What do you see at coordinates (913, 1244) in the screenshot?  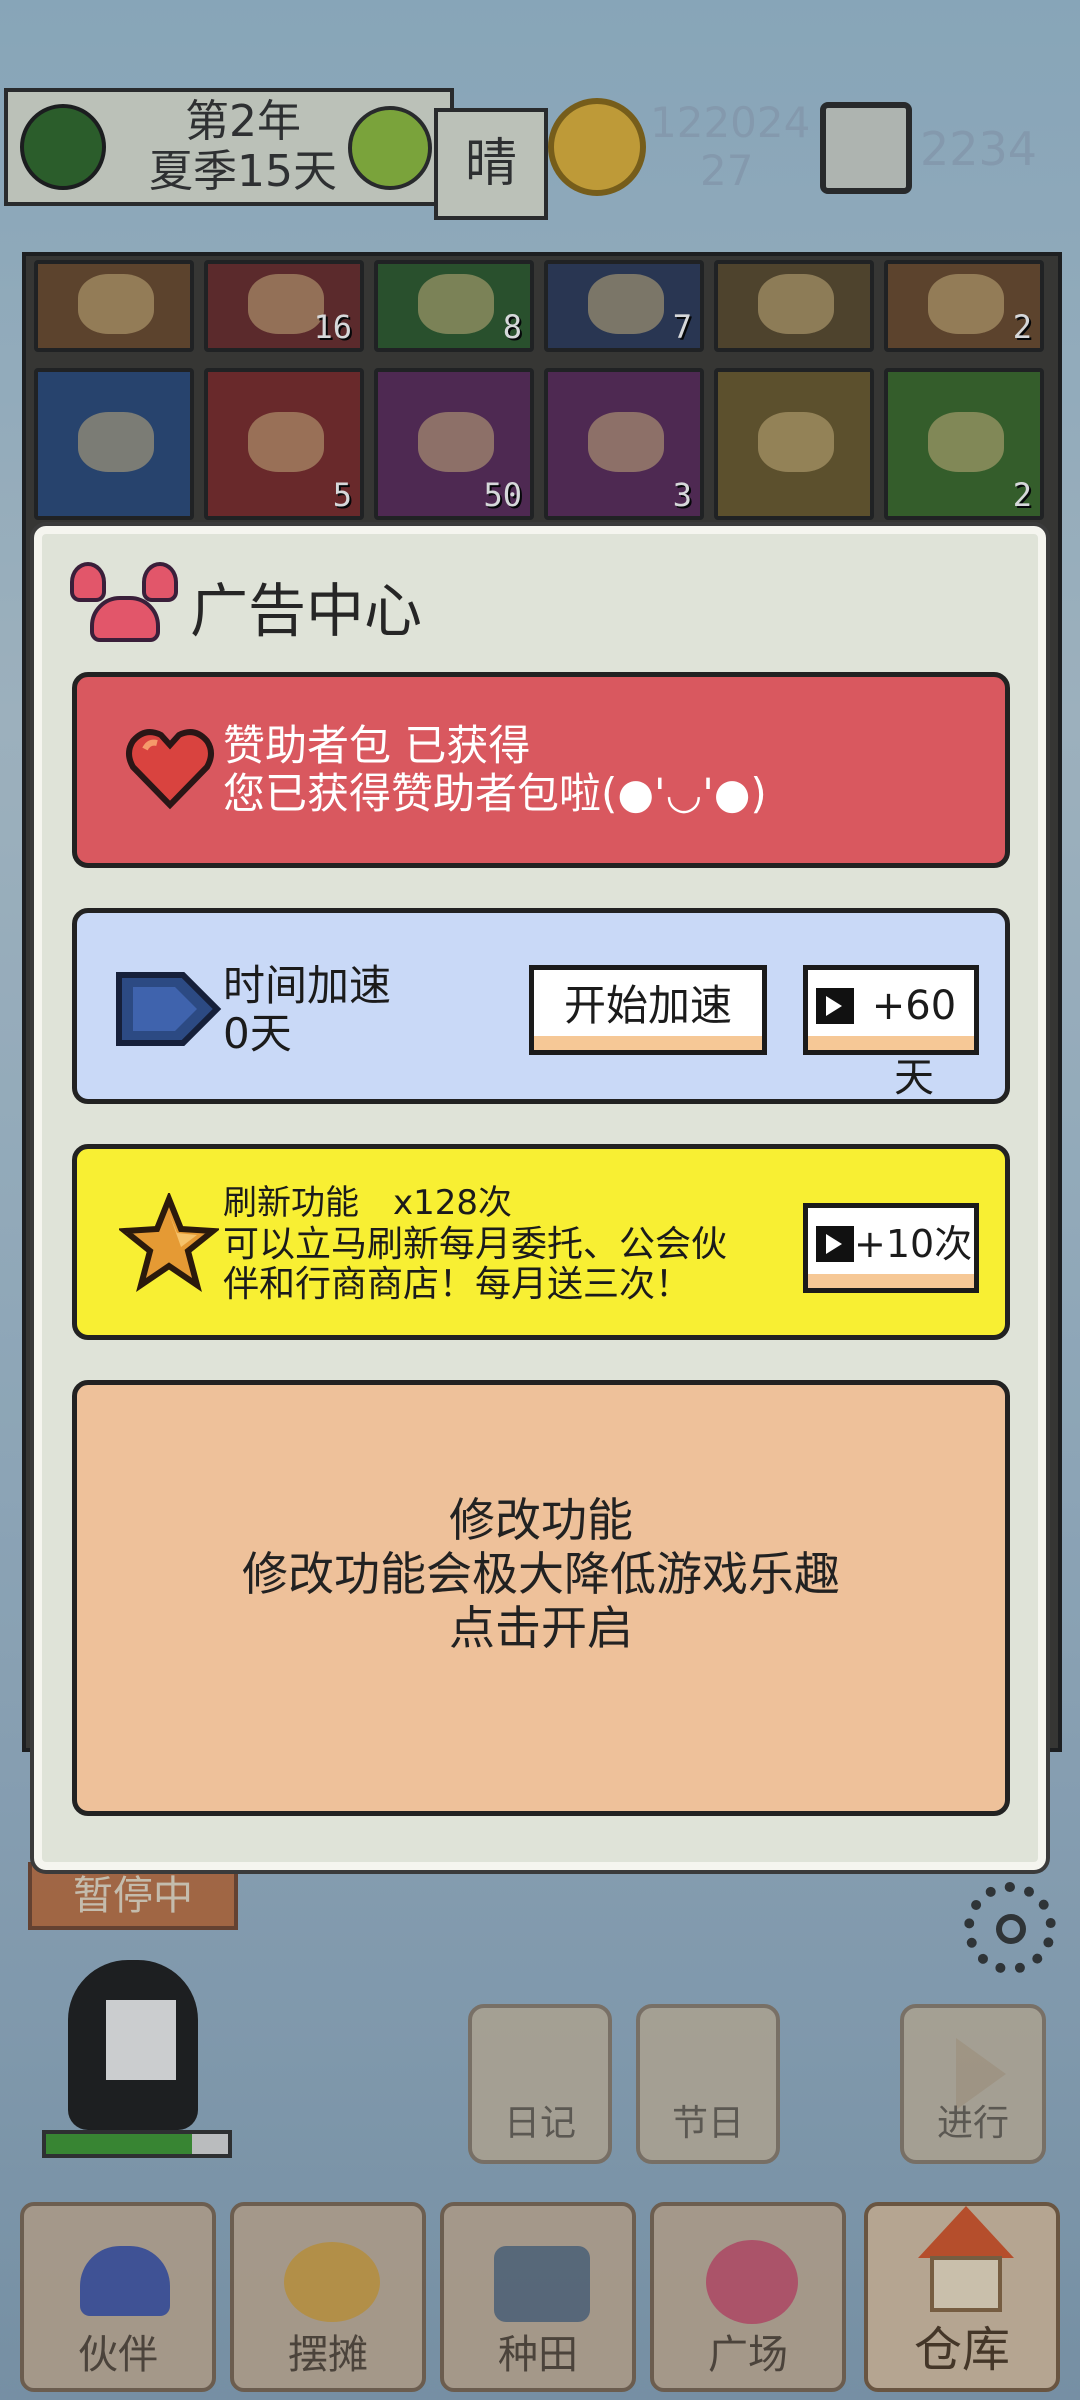 I see `ad-10-refresh-label: +10次` at bounding box center [913, 1244].